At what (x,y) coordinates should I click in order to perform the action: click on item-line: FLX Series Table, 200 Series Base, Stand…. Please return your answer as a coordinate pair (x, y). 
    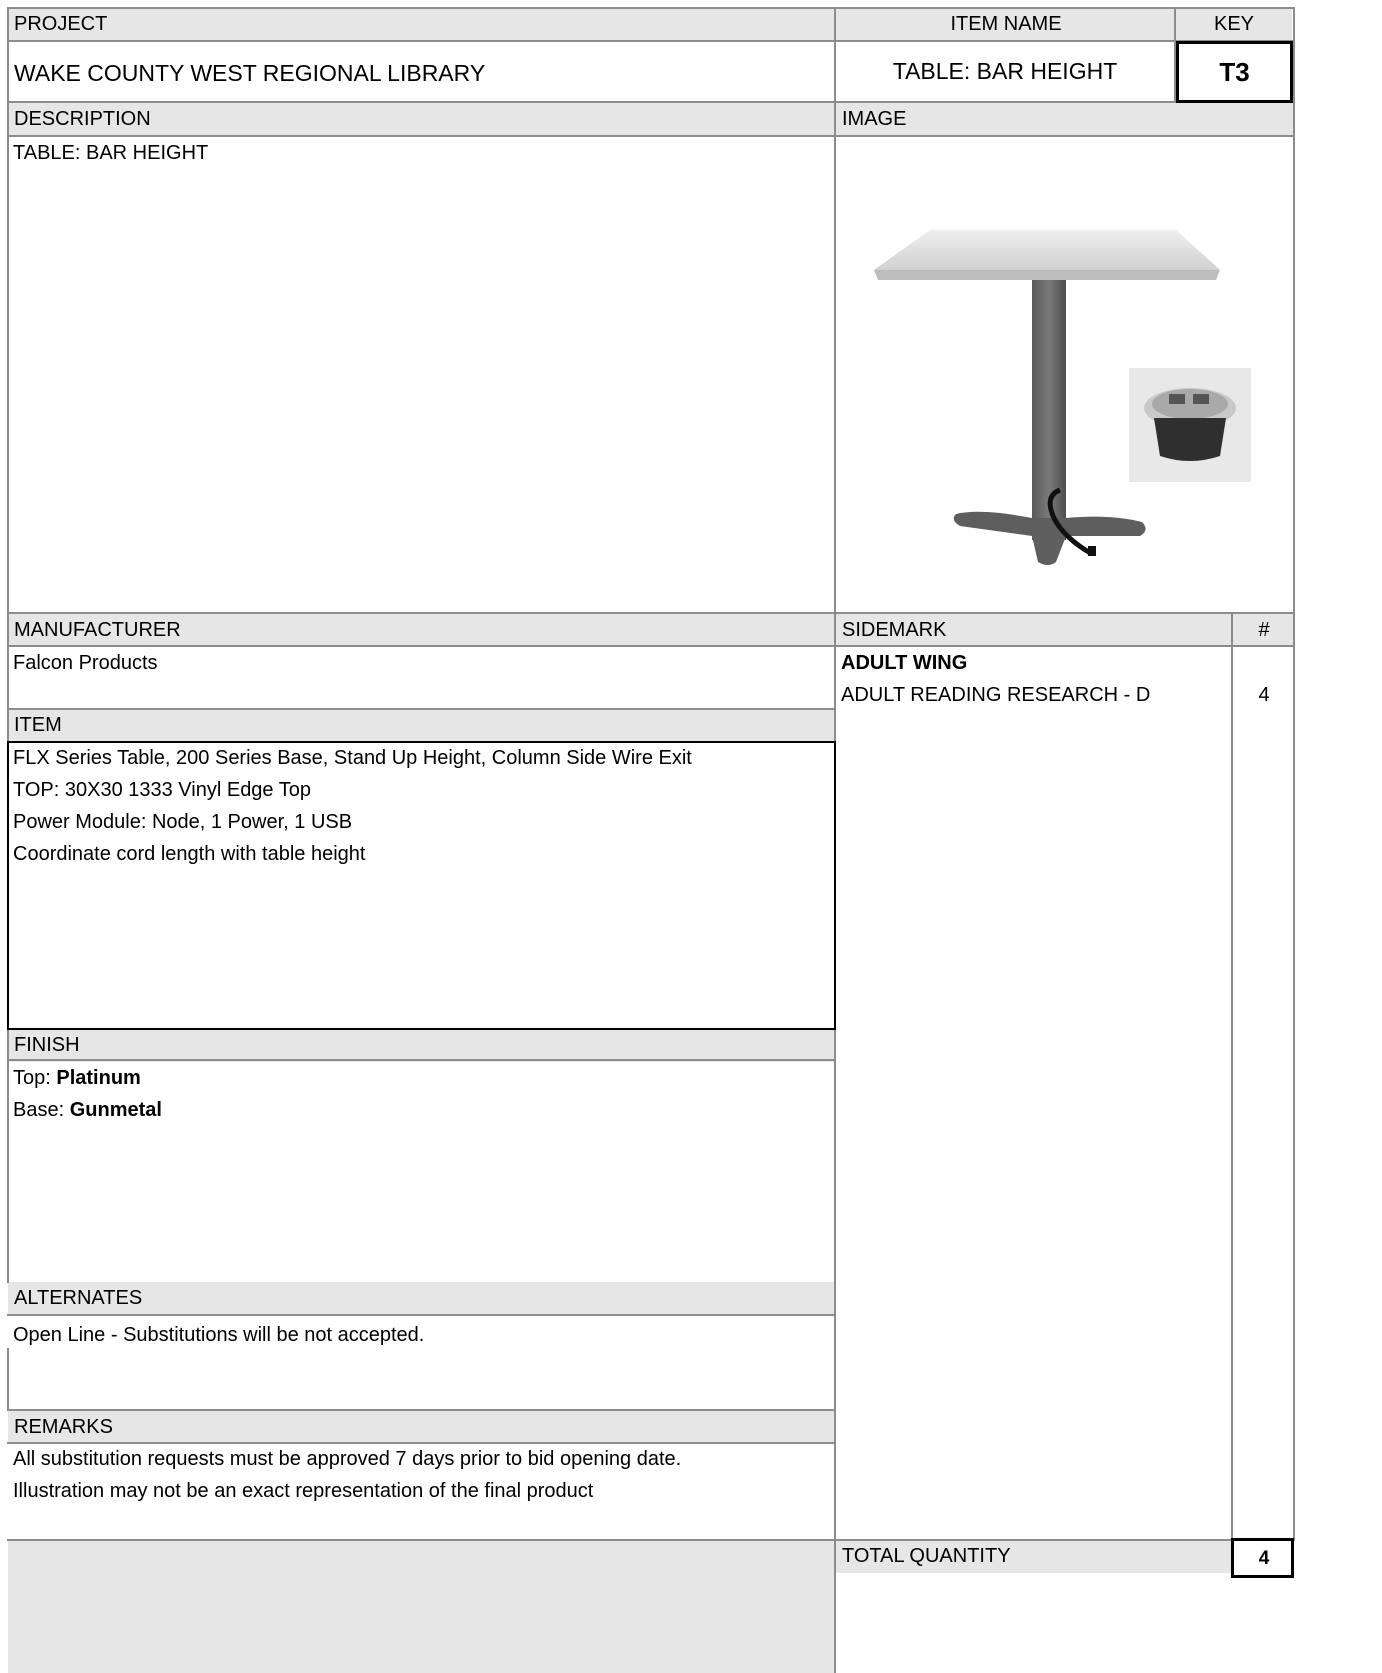
    Looking at the image, I should click on (352, 758).